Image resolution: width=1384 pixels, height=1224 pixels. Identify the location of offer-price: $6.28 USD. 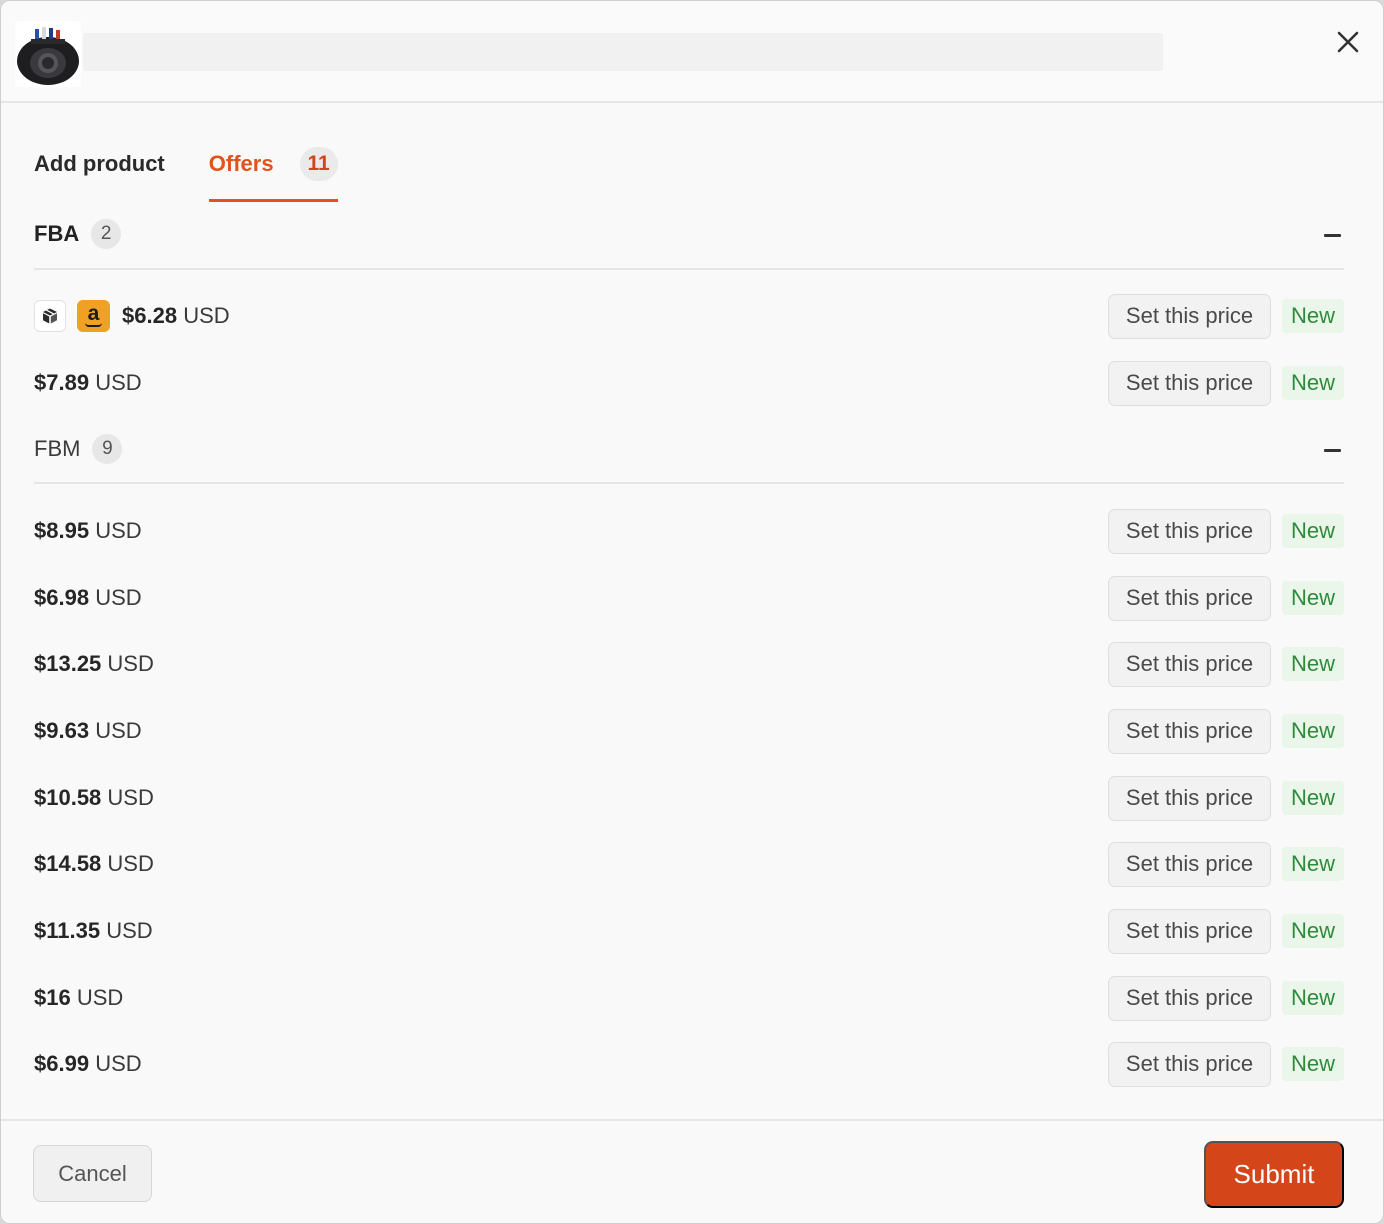
(176, 315).